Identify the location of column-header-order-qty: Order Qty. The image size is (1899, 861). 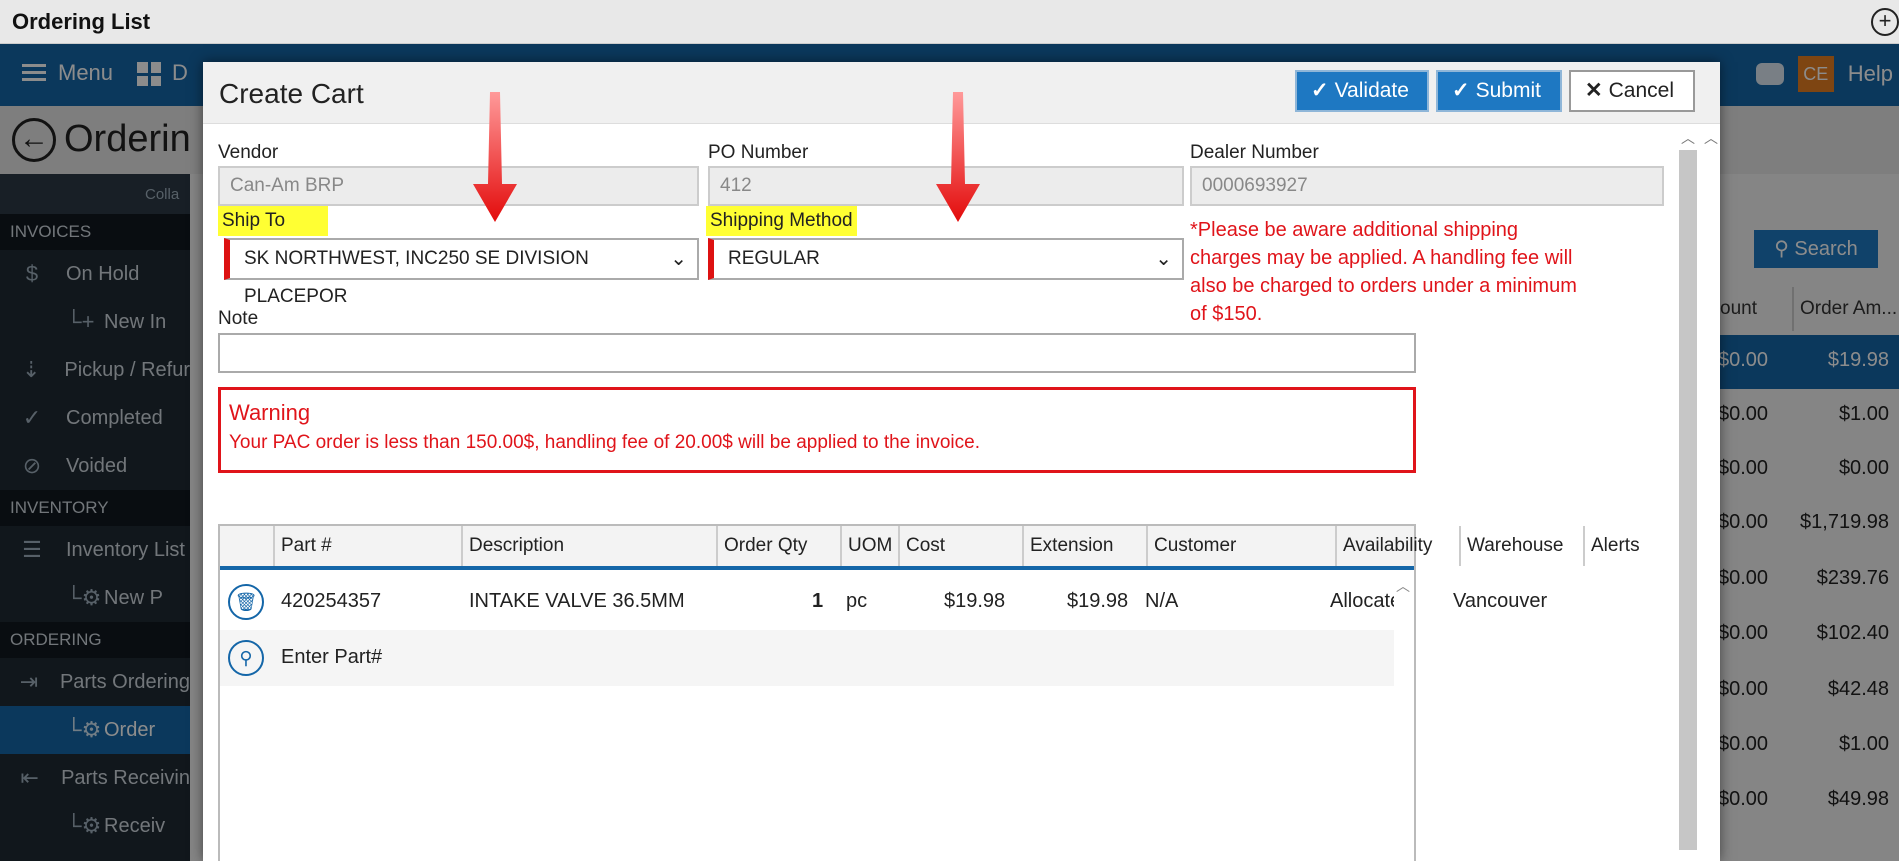
(780, 546).